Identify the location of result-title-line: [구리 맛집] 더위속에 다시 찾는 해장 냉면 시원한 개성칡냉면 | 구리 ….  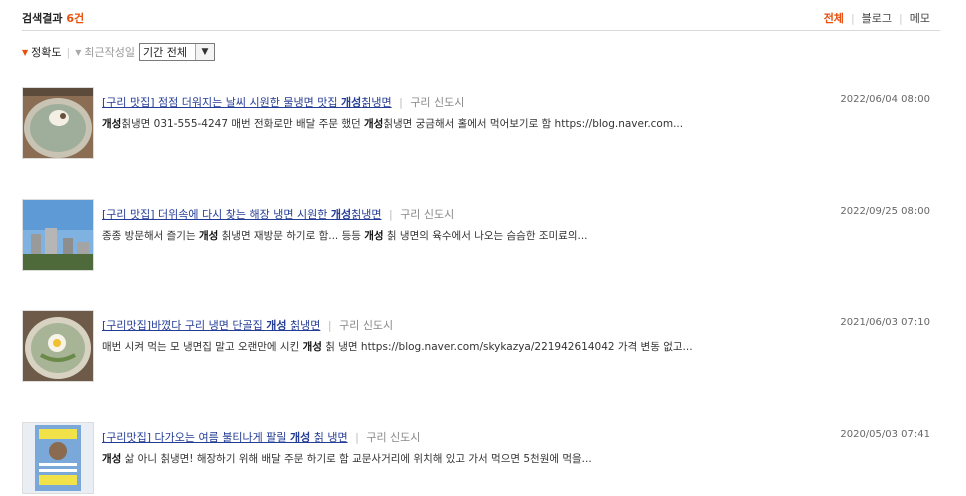
(521, 214).